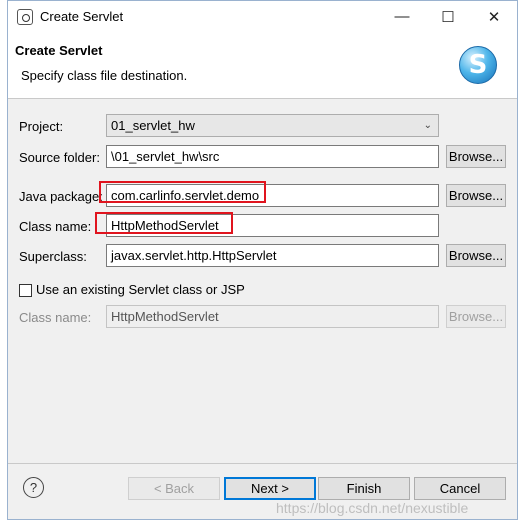 Image resolution: width=525 pixels, height=524 pixels. I want to click on use-existing-label: Use an existing Servlet class or JSP, so click(140, 289).